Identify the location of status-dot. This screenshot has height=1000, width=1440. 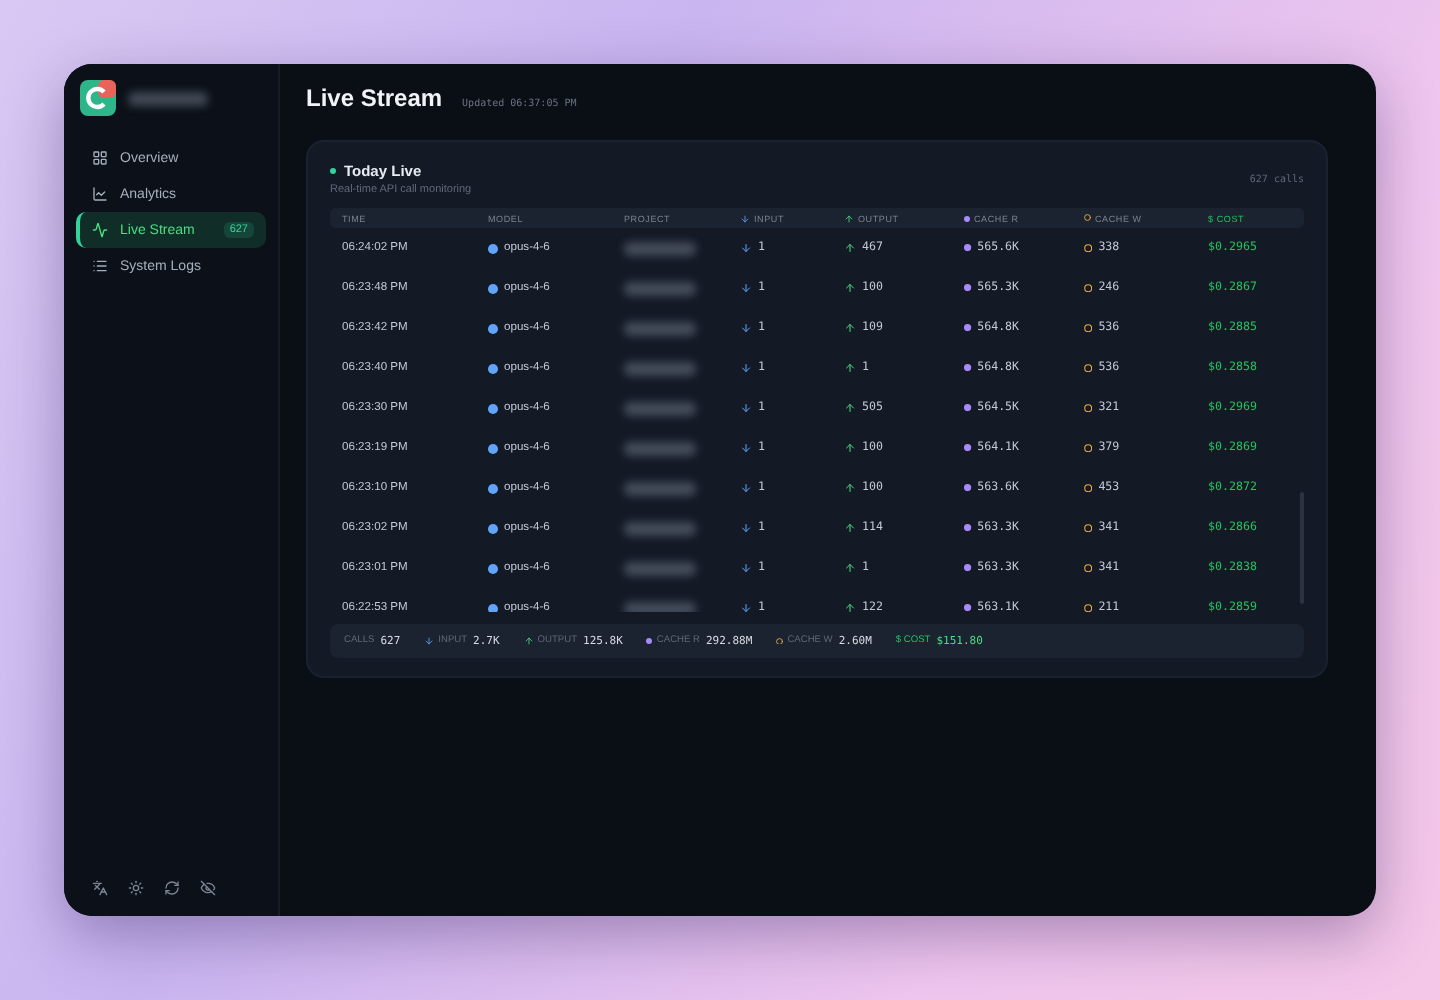
(333, 171).